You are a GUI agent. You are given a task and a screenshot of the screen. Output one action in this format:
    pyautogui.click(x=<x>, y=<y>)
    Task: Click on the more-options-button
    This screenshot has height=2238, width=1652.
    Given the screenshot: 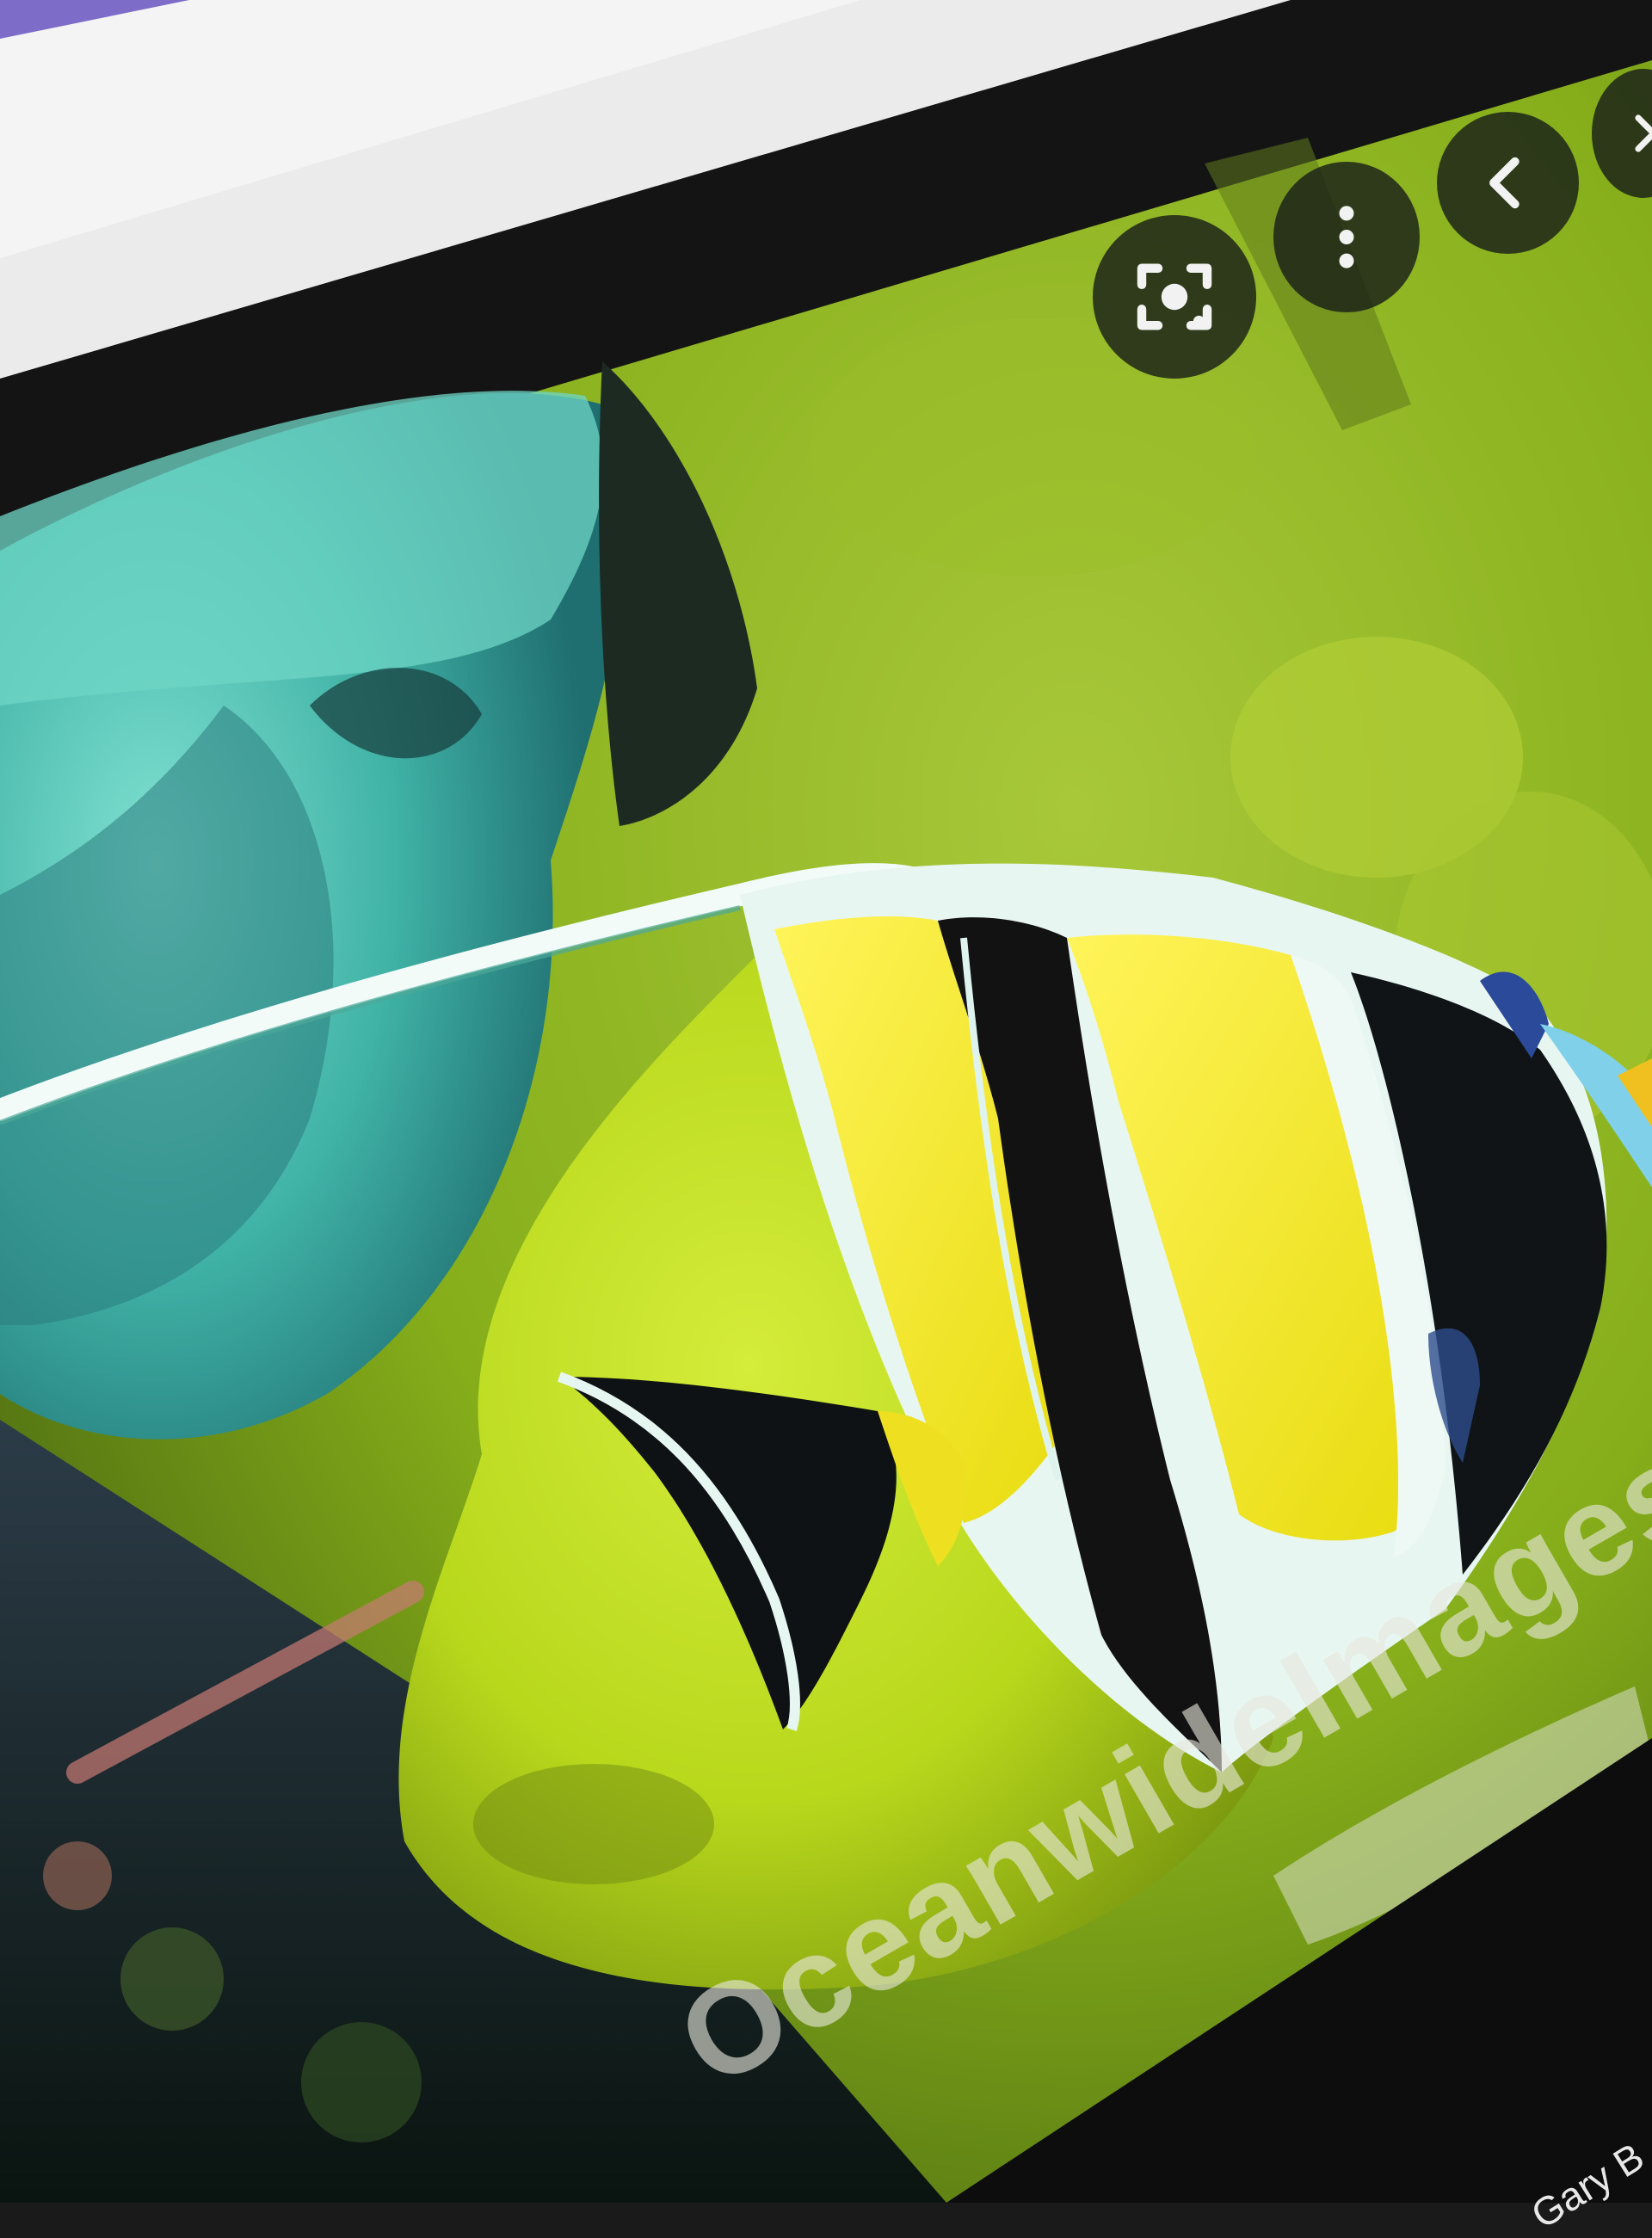 What is the action you would take?
    pyautogui.click(x=1346, y=237)
    